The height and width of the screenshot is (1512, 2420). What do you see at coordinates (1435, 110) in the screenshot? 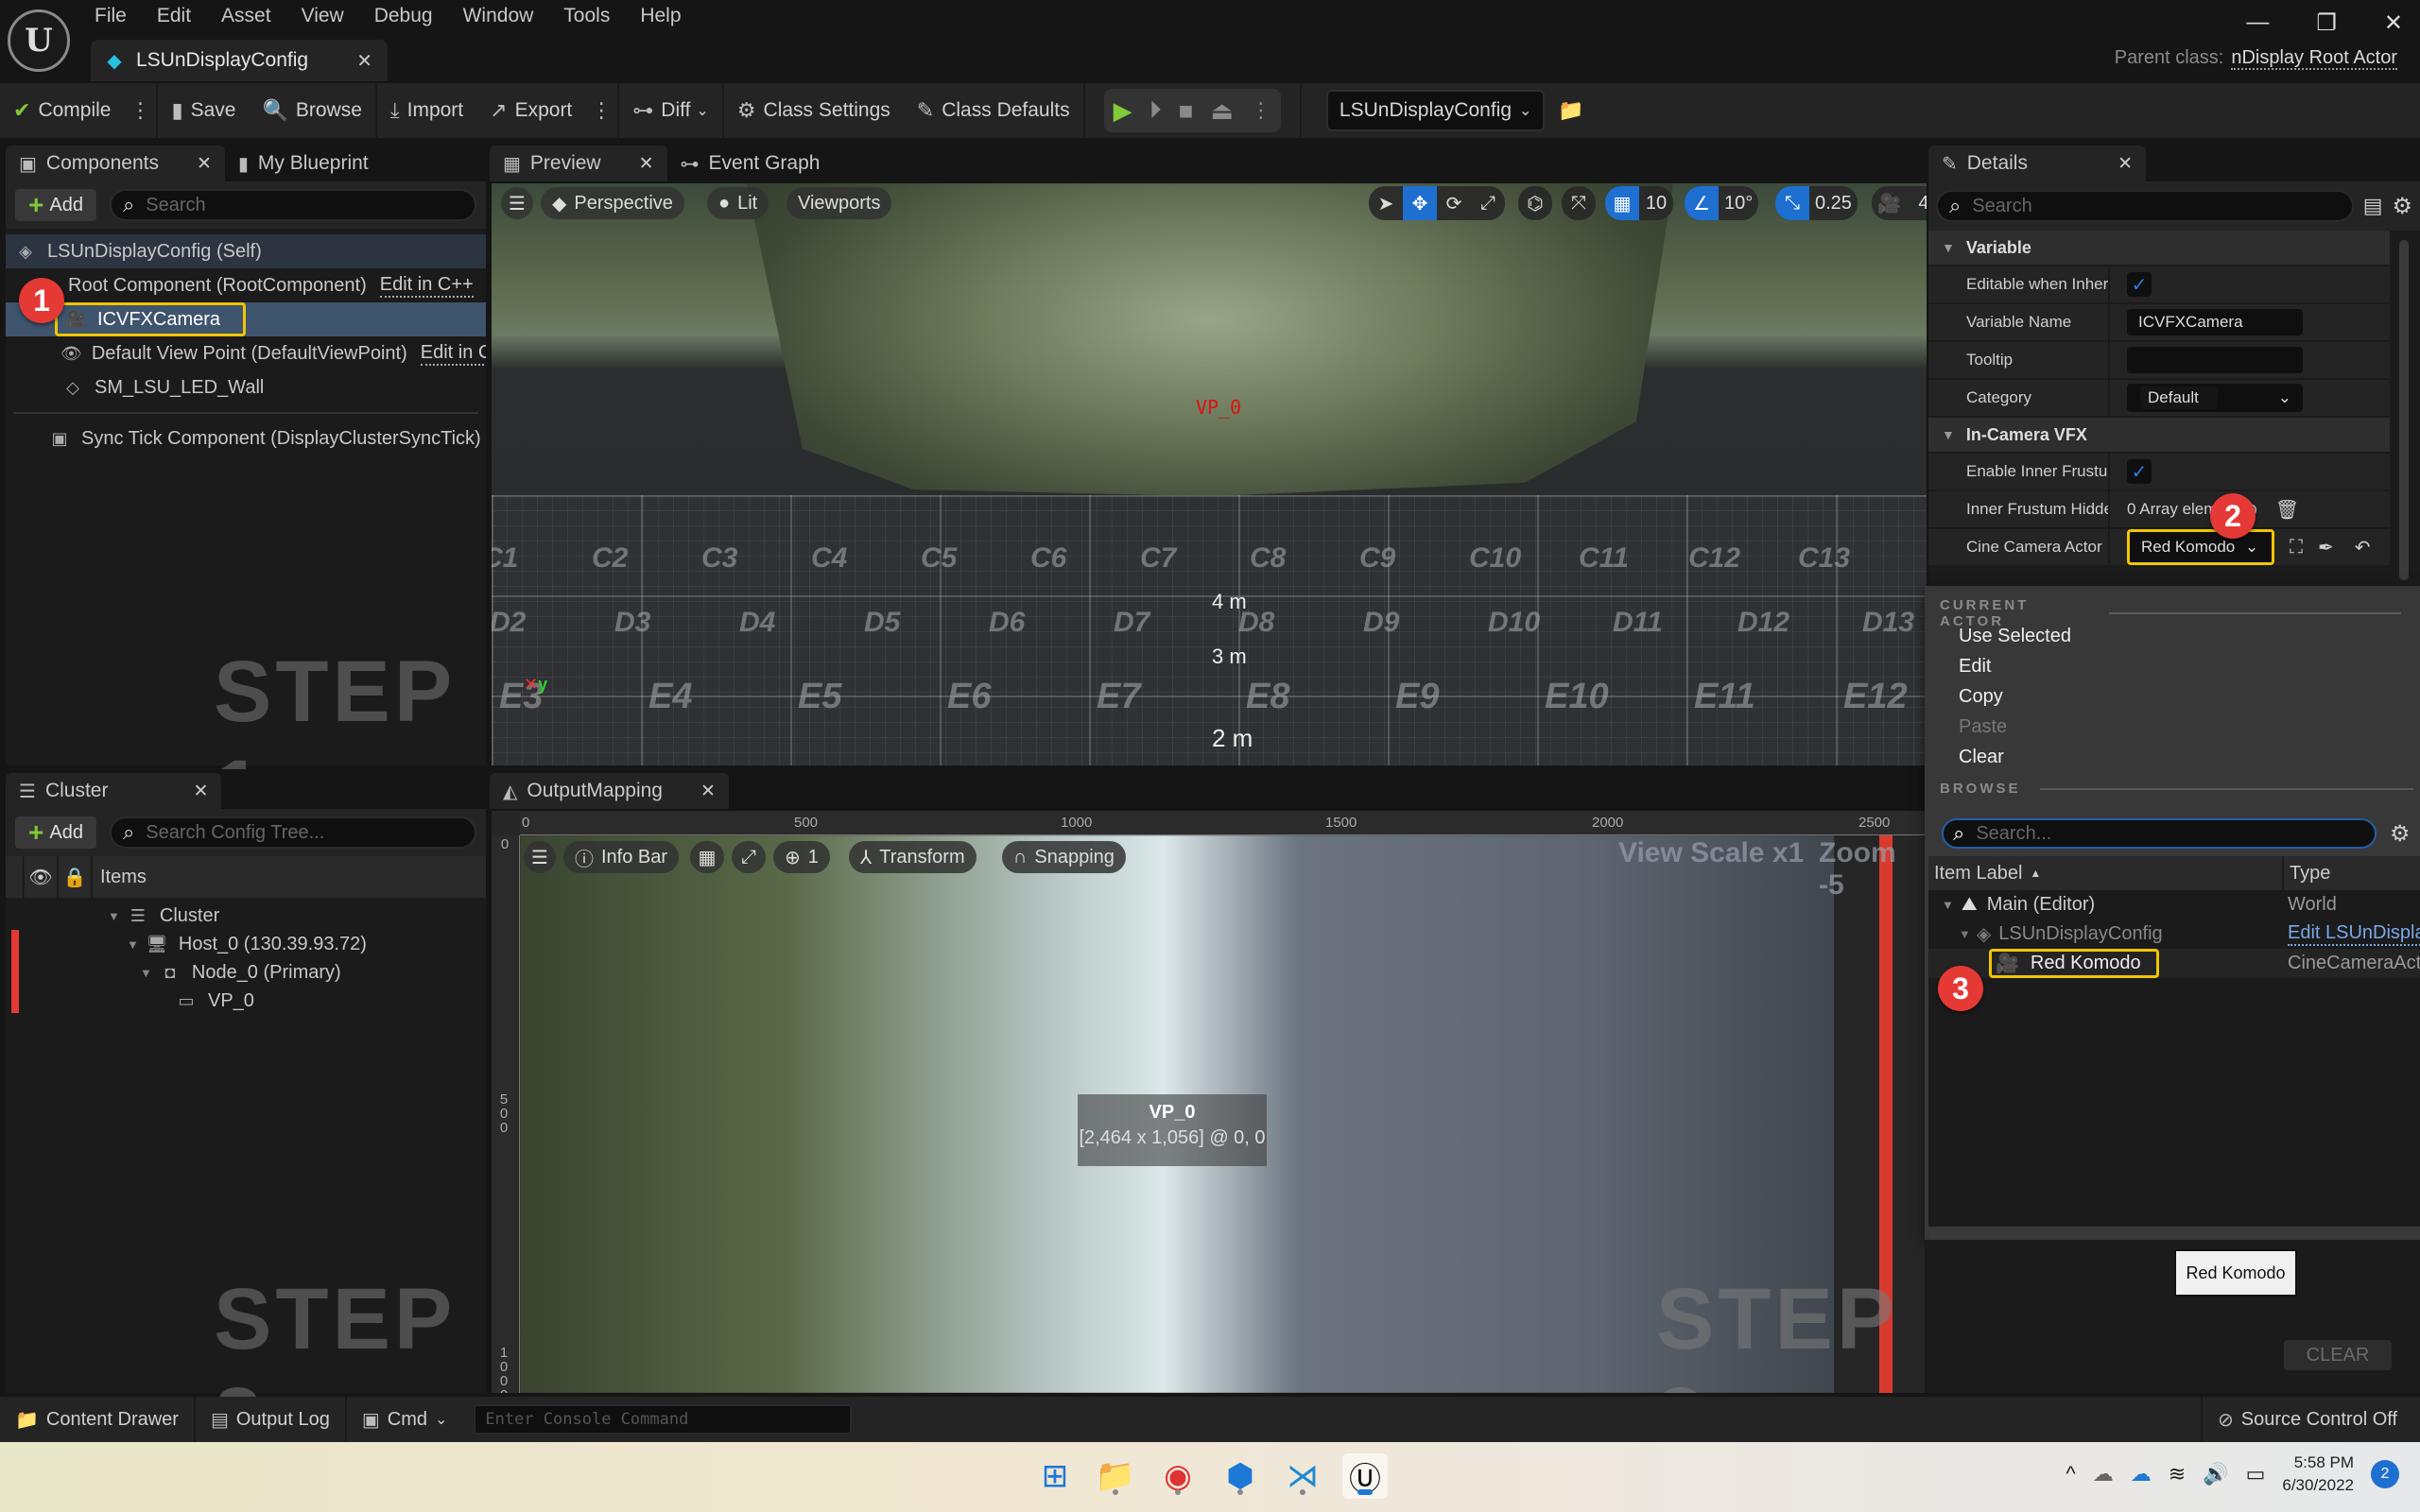
I see `debug-object-select: LSUnDisplayConfig ⌄` at bounding box center [1435, 110].